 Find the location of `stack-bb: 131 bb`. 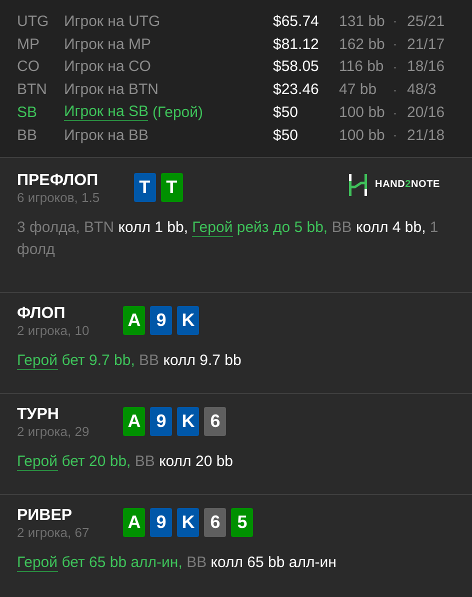

stack-bb: 131 bb is located at coordinates (362, 21).